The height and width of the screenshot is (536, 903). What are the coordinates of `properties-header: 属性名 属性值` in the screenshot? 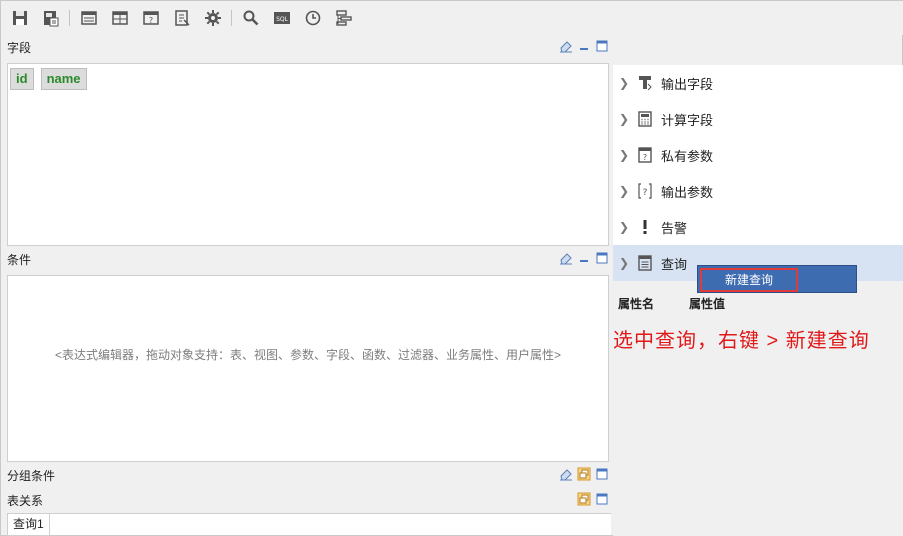 It's located at (671, 303).